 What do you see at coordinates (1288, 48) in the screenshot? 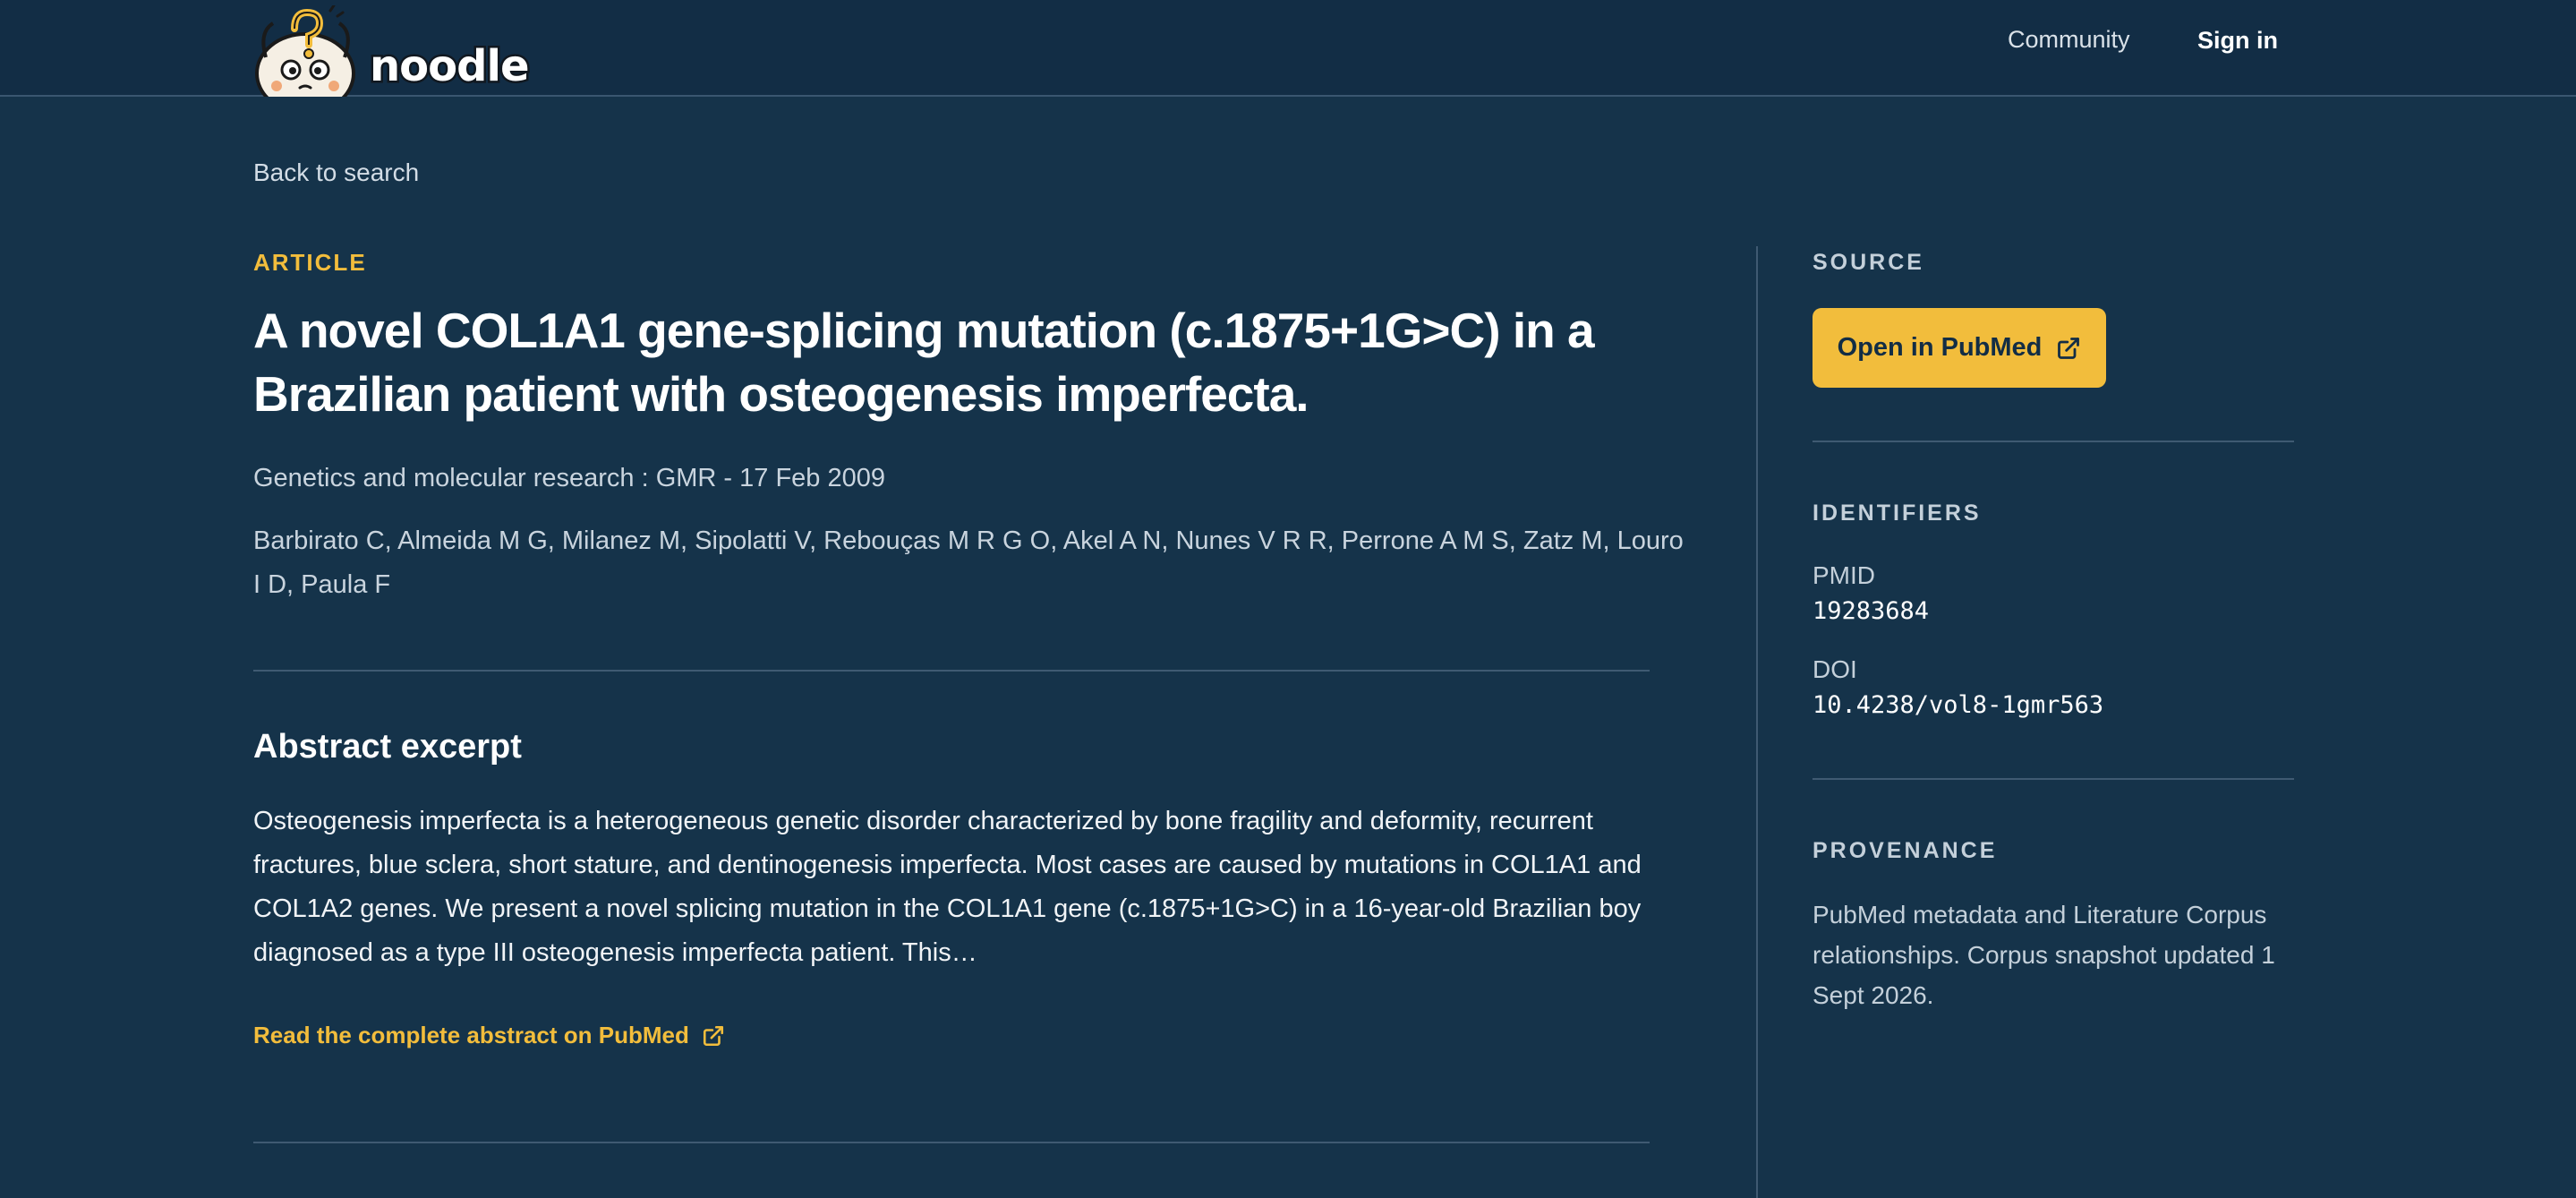
I see `top-navigation-bar: noodle Community Sign in` at bounding box center [1288, 48].